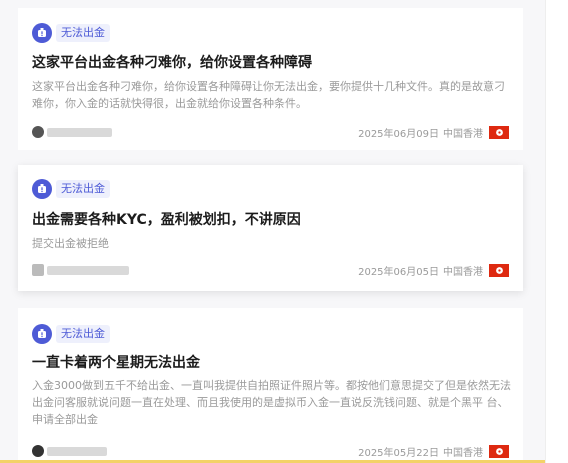 The width and height of the screenshot is (568, 463). What do you see at coordinates (398, 134) in the screenshot?
I see `complaint-date: 2025年06月09日` at bounding box center [398, 134].